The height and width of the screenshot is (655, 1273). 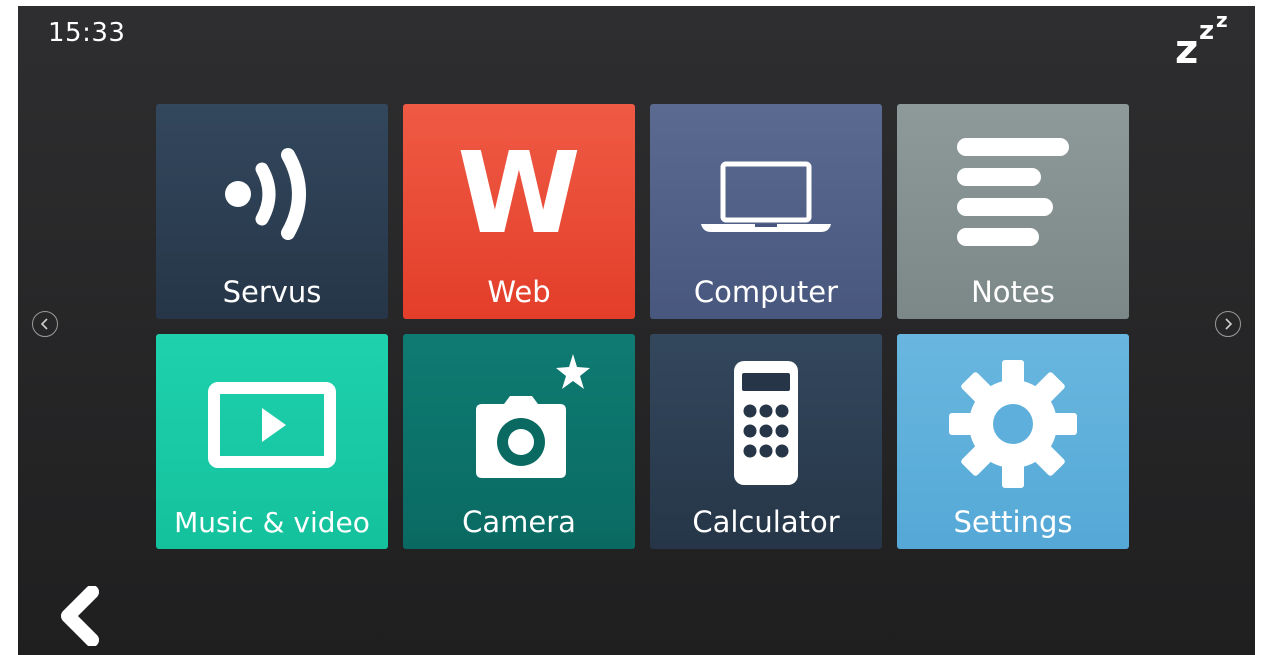 I want to click on back-arrow-icon, so click(x=79, y=616).